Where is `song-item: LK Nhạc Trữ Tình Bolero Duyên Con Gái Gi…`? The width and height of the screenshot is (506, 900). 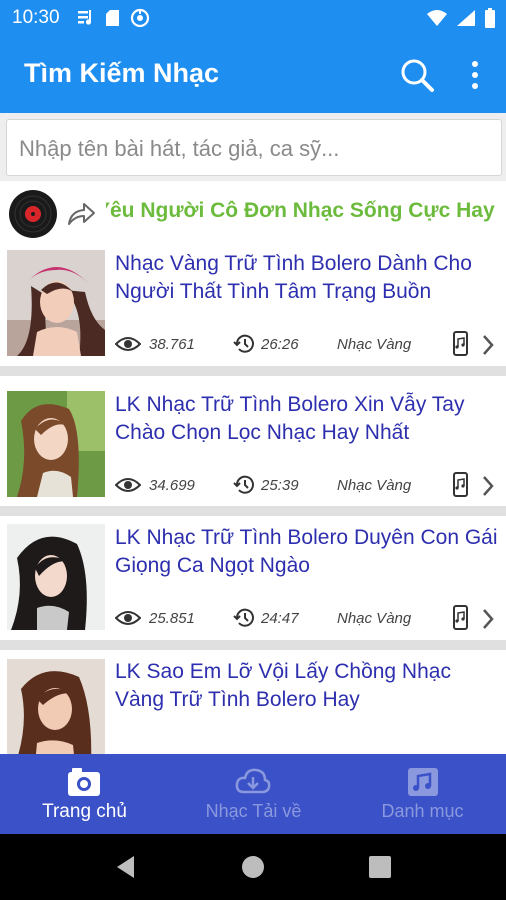 song-item: LK Nhạc Trữ Tình Bolero Duyên Con Gái Gi… is located at coordinates (253, 582).